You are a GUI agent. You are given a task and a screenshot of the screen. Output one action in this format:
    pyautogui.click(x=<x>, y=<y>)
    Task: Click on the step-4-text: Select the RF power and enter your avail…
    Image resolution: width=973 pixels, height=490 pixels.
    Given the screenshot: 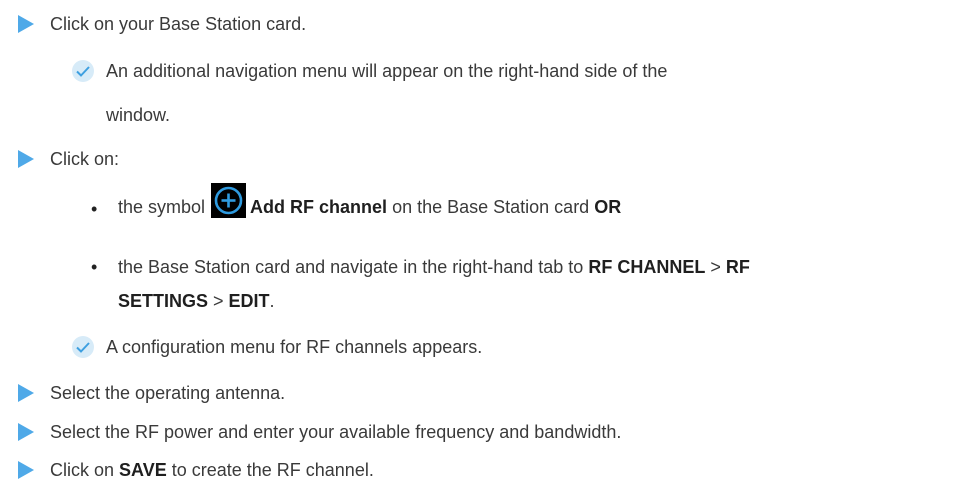 What is the action you would take?
    pyautogui.click(x=336, y=432)
    